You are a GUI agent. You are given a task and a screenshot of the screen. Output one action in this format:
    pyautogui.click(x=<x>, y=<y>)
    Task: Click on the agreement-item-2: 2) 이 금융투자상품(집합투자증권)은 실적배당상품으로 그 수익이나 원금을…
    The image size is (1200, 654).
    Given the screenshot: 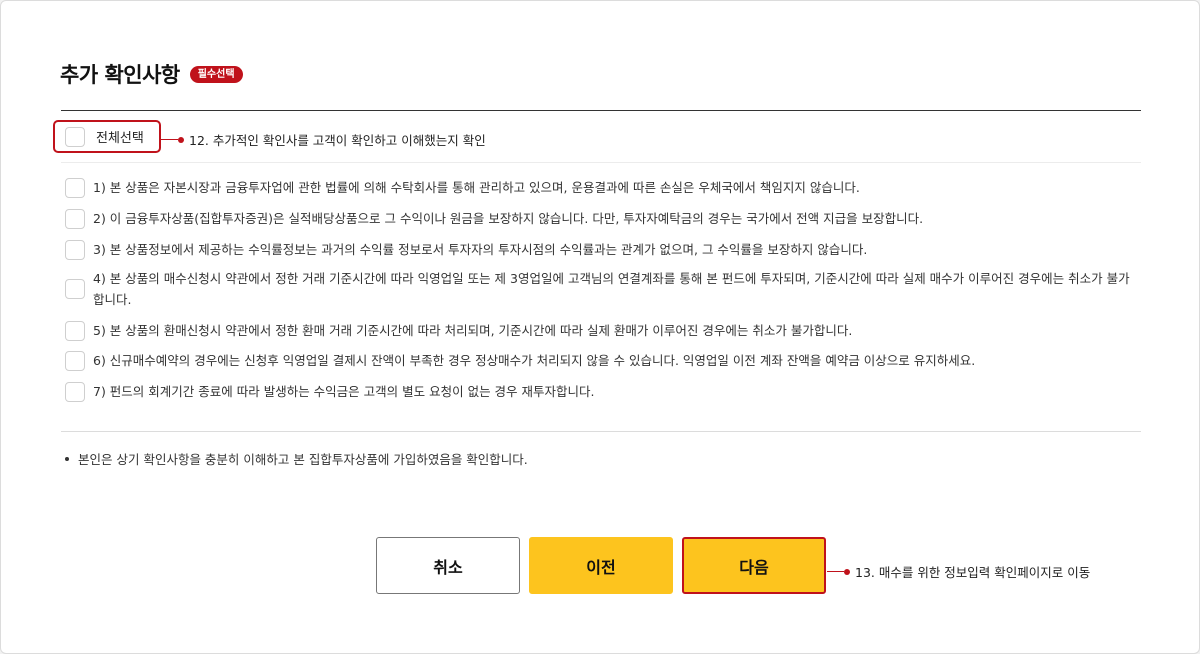 What is the action you would take?
    pyautogui.click(x=494, y=218)
    